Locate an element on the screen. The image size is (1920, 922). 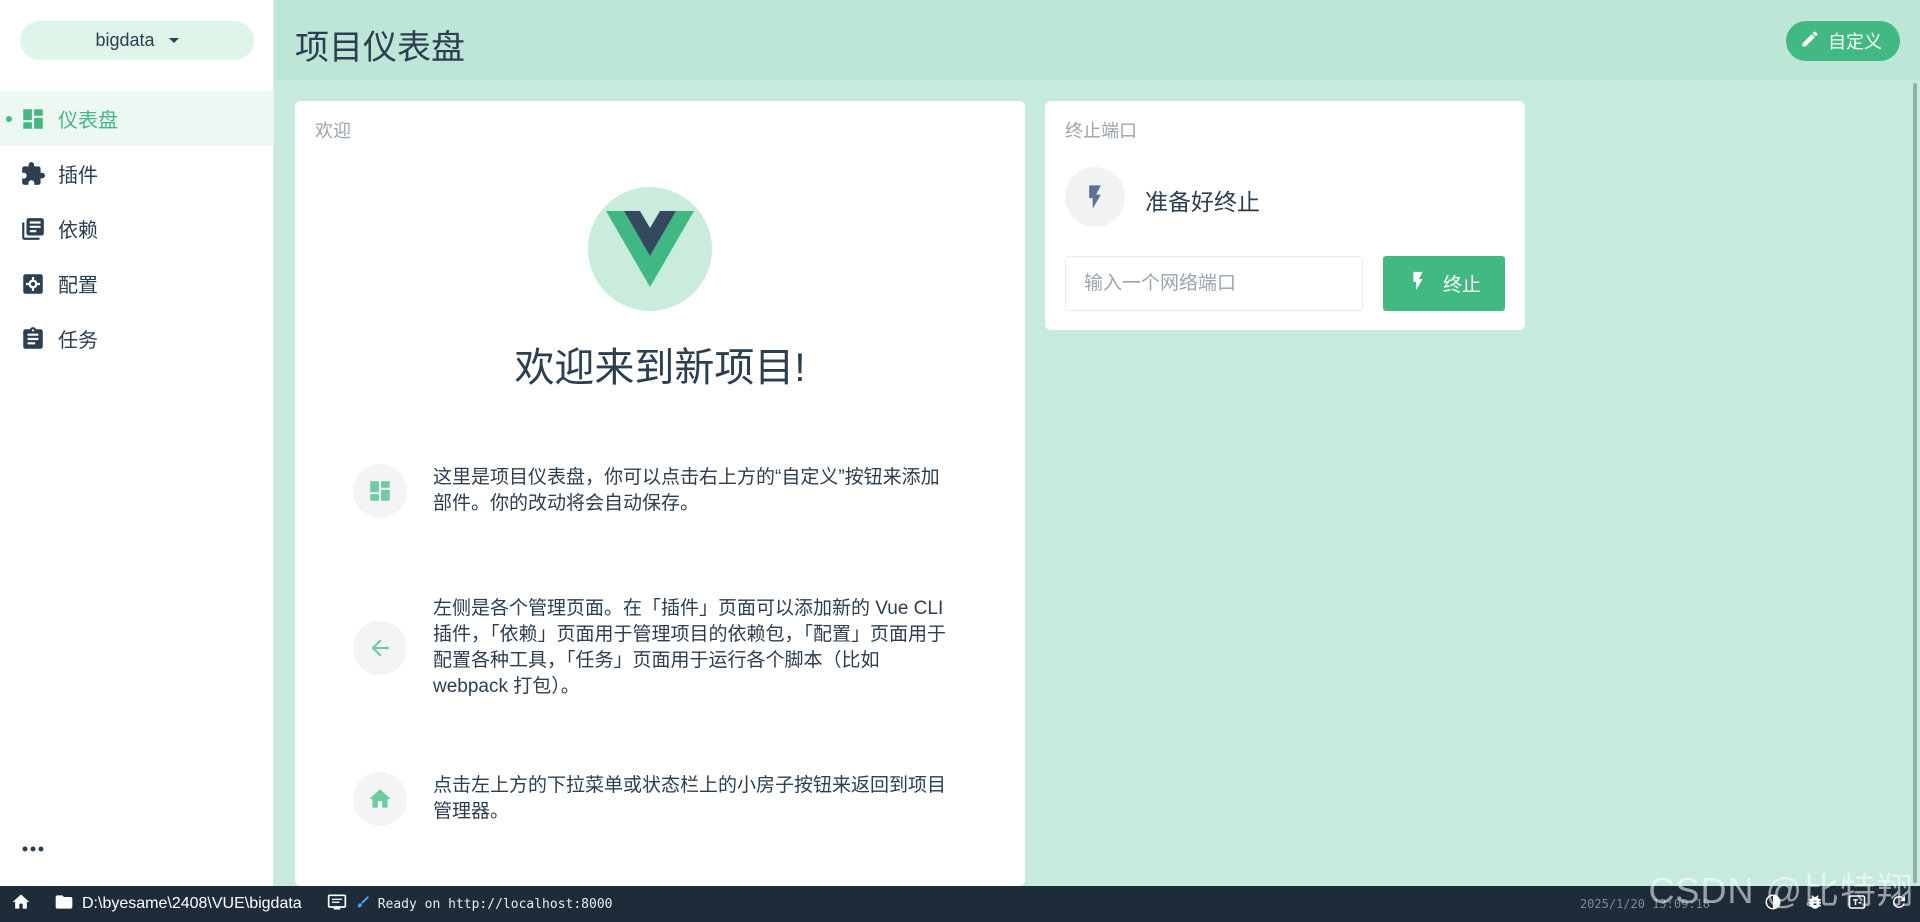
widget-title: 终止端口 is located at coordinates (1101, 131).